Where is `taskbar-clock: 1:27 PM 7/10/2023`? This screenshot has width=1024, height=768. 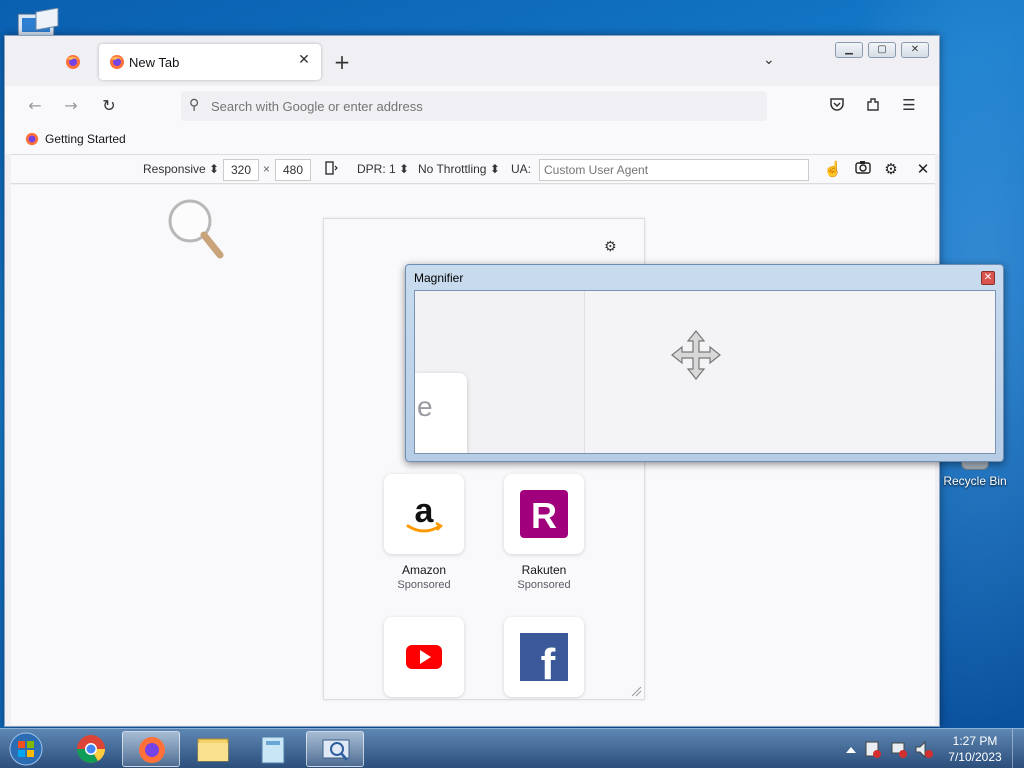 taskbar-clock: 1:27 PM 7/10/2023 is located at coordinates (975, 749).